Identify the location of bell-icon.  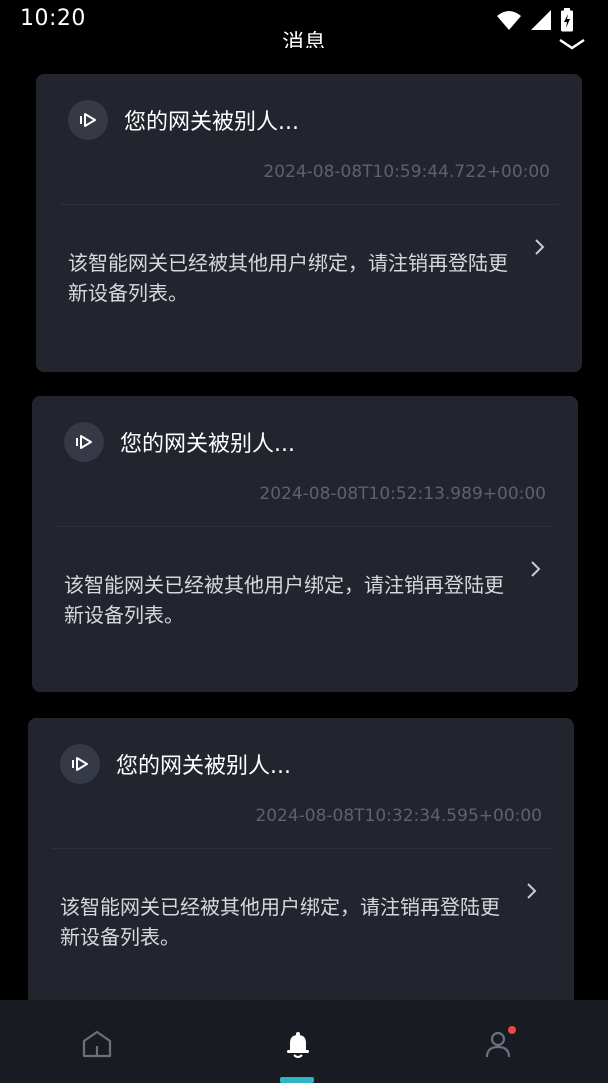
(298, 1045).